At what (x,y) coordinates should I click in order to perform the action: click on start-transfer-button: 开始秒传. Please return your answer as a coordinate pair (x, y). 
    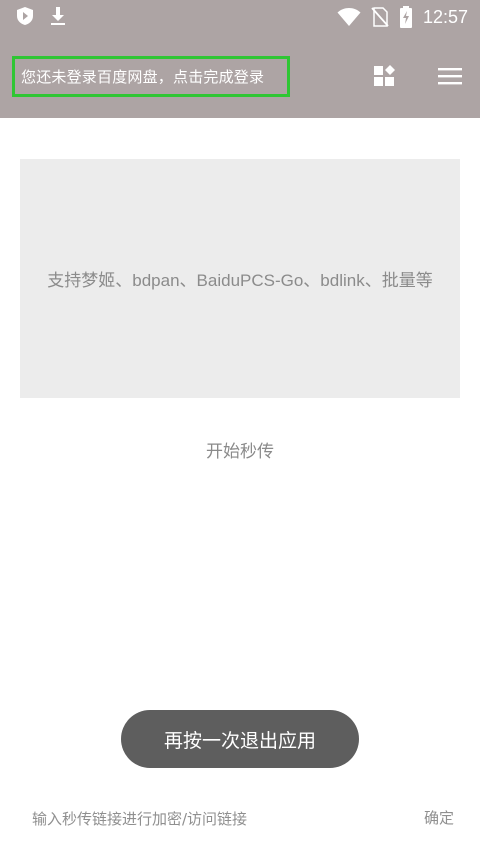
    Looking at the image, I should click on (240, 449).